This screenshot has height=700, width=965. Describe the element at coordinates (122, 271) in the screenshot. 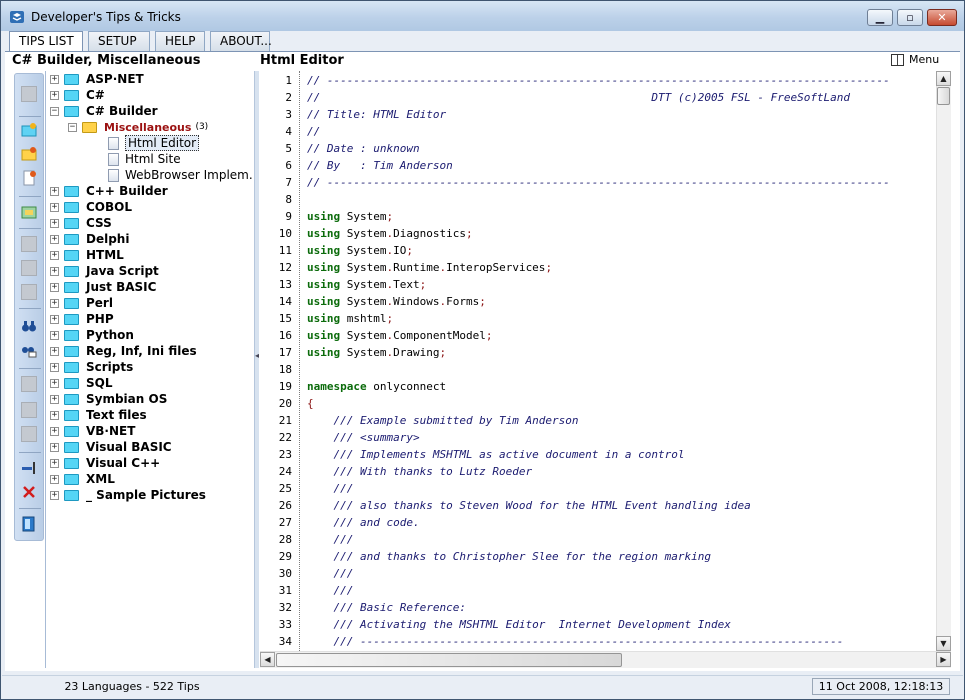

I see `tree-item-label: Java Script` at that location.